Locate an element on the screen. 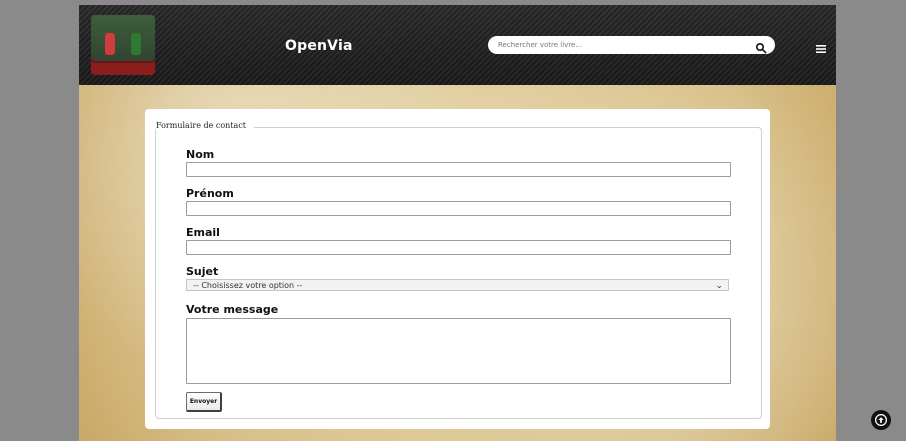 The width and height of the screenshot is (906, 441). site-logo is located at coordinates (123, 45).